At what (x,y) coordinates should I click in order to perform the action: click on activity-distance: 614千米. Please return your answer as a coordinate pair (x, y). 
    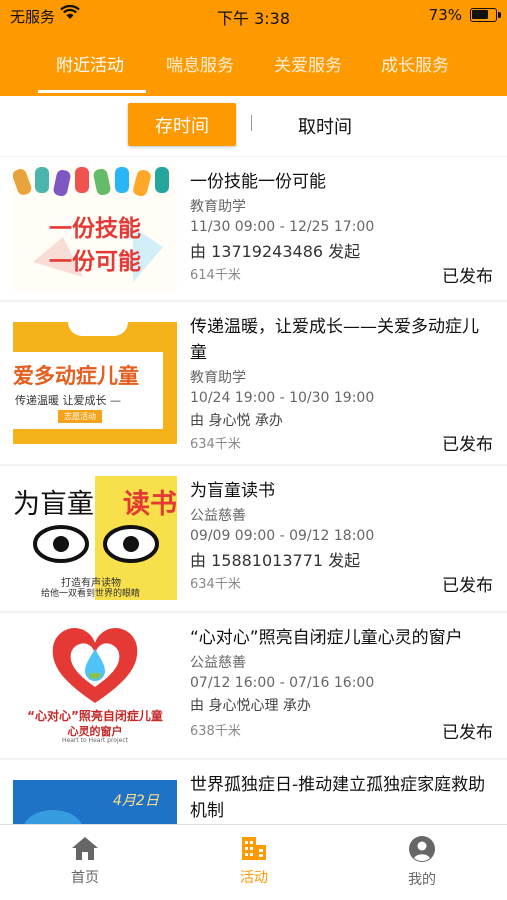
    Looking at the image, I should click on (215, 275).